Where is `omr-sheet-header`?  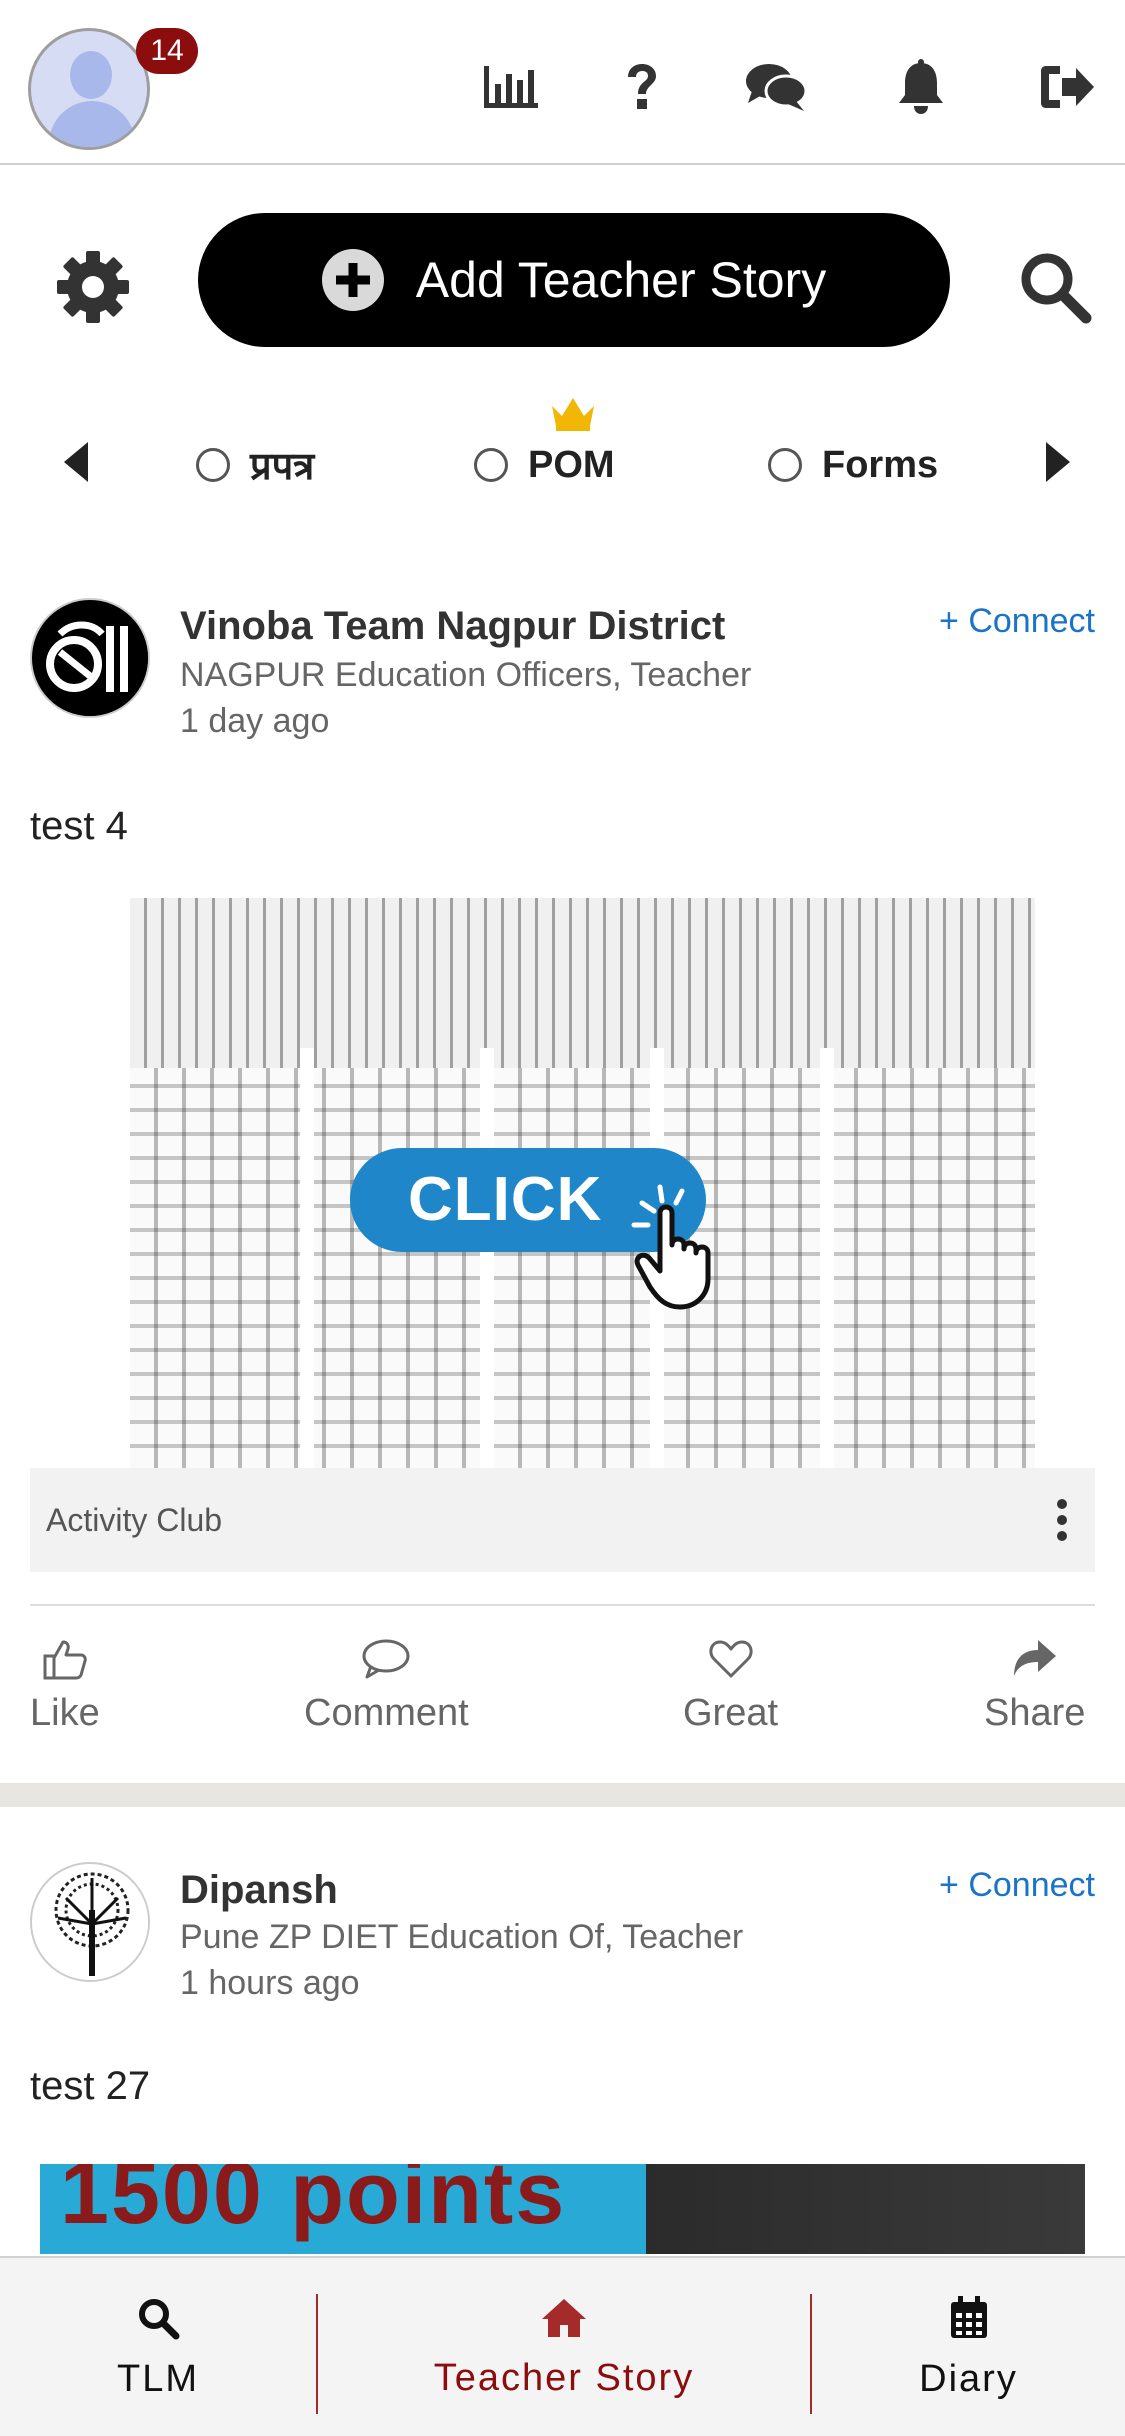 omr-sheet-header is located at coordinates (582, 983).